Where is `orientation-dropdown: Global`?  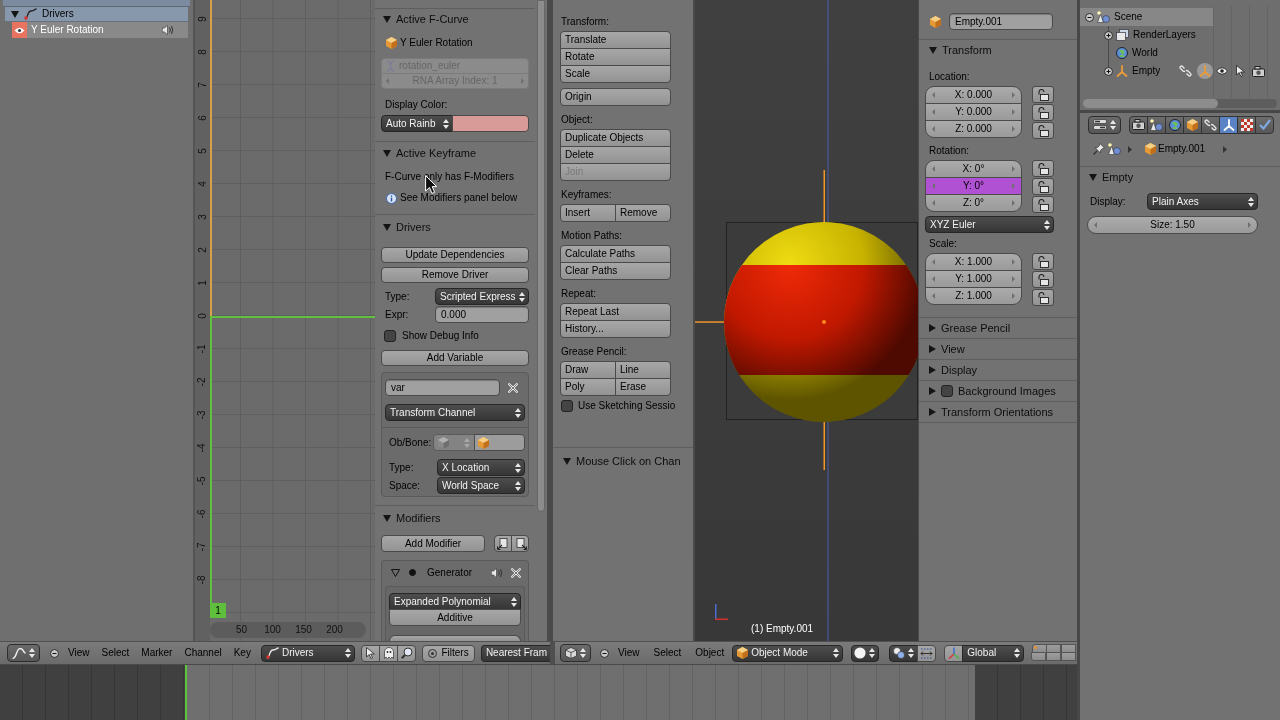
orientation-dropdown: Global is located at coordinates (993, 653).